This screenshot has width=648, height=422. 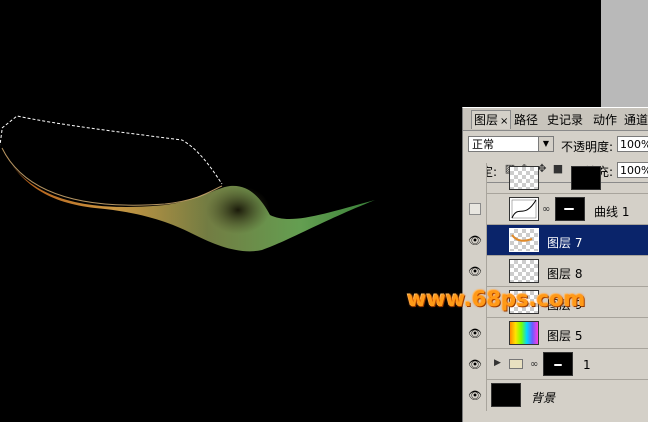 What do you see at coordinates (587, 147) in the screenshot?
I see `opacity-label: 不透明度:` at bounding box center [587, 147].